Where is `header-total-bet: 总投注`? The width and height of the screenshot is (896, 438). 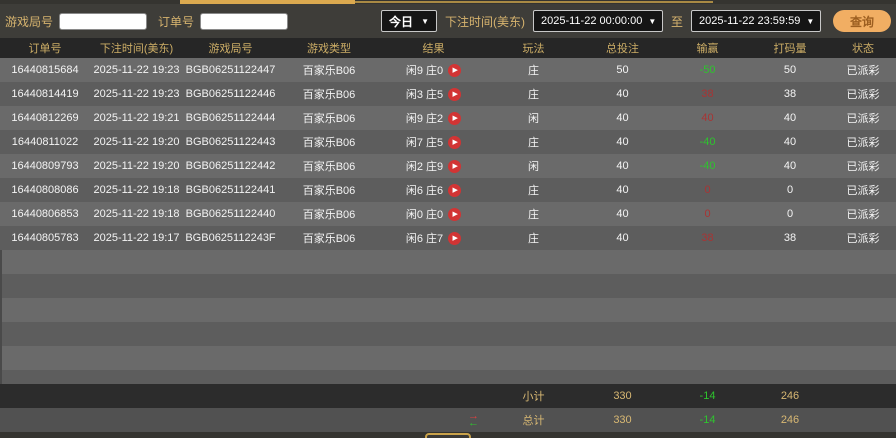
header-total-bet: 总投注 is located at coordinates (622, 49).